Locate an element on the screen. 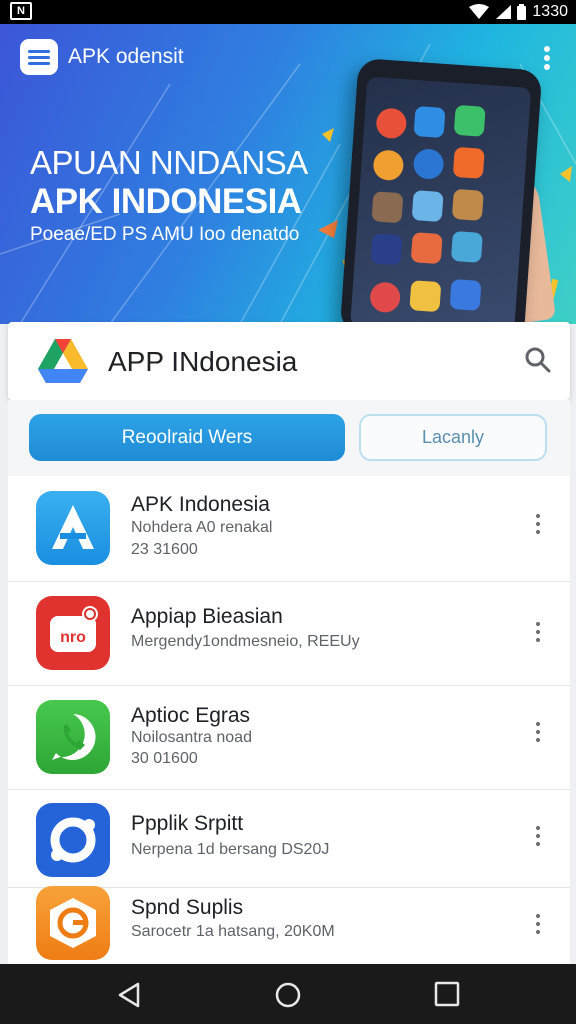 The height and width of the screenshot is (1024, 576). search-title: APP INdonesia is located at coordinates (203, 361).